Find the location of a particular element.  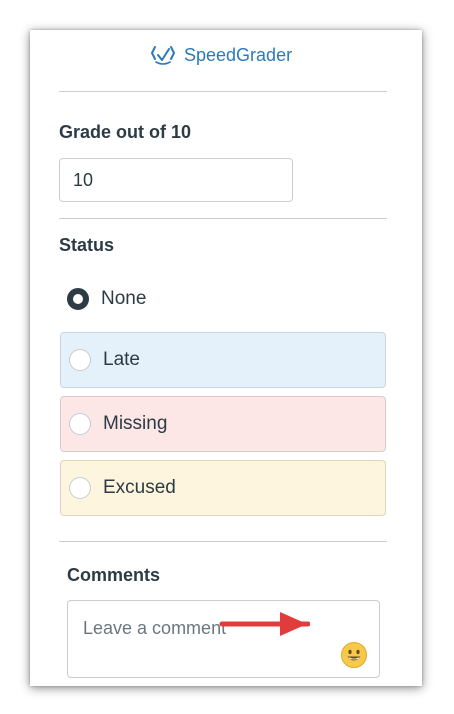

status-option-none: None is located at coordinates (223, 299).